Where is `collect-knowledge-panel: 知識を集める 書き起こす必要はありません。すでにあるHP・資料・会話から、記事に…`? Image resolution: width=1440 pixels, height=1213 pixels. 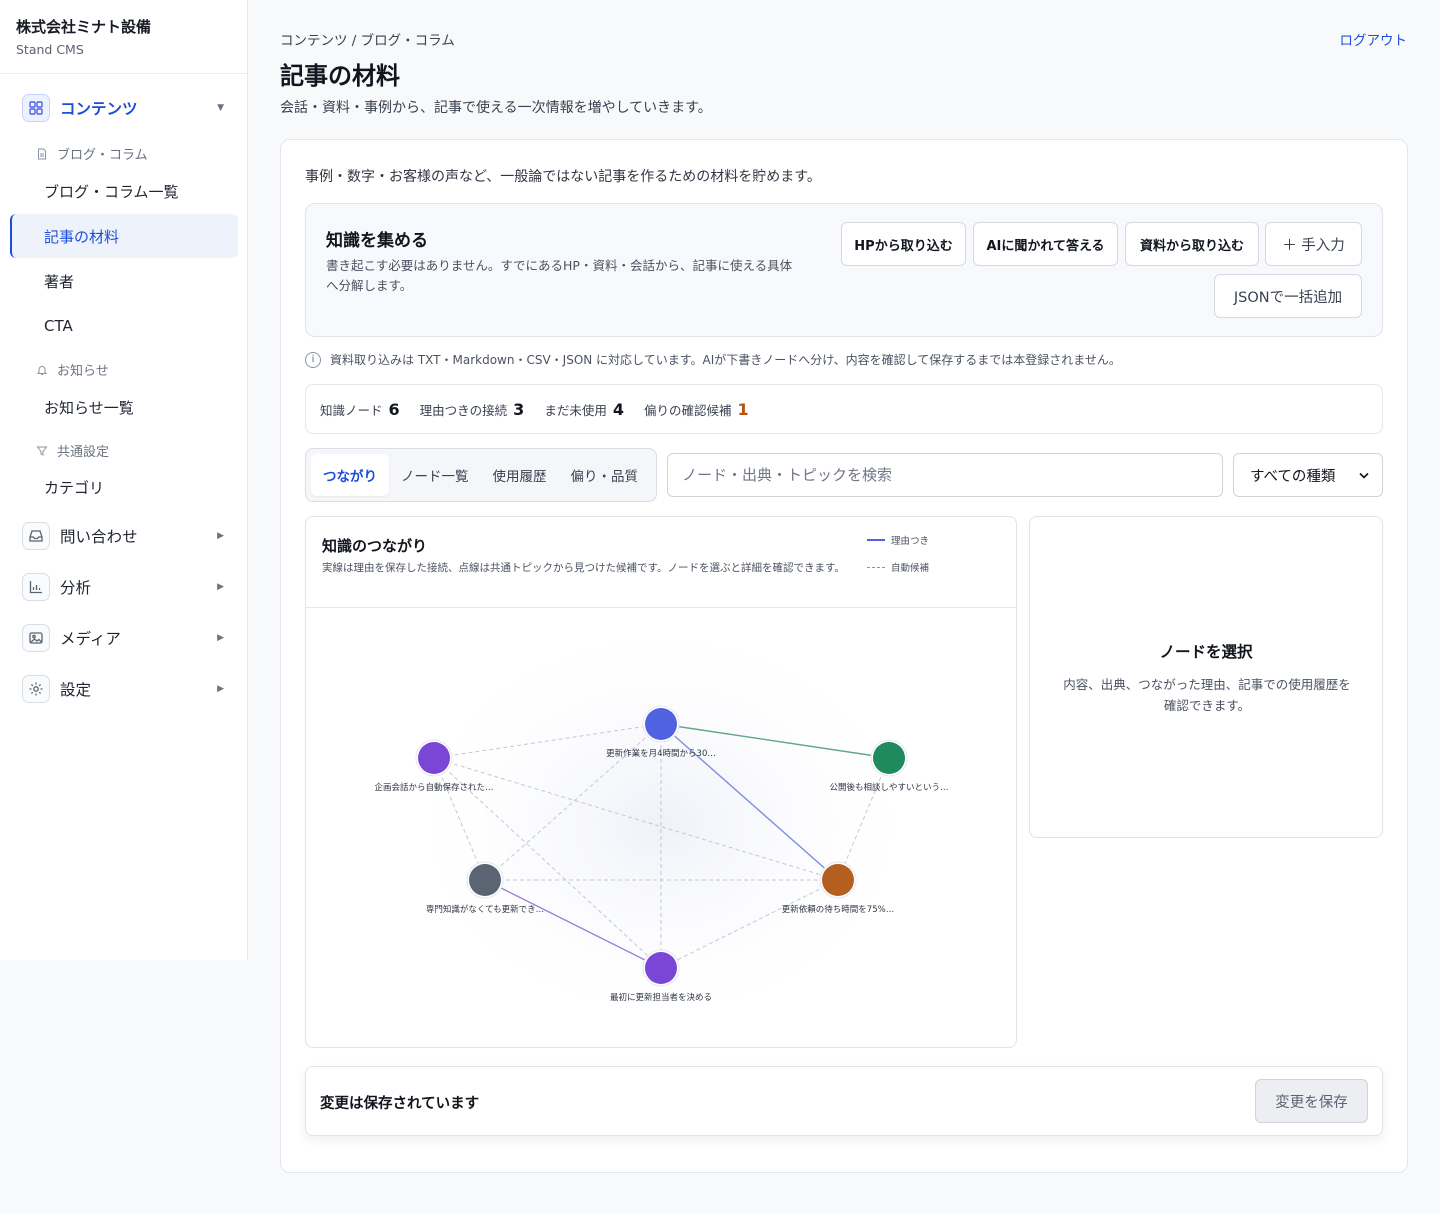 collect-knowledge-panel: 知識を集める 書き起こす必要はありません。すでにあるHP・資料・会話から、記事に… is located at coordinates (844, 270).